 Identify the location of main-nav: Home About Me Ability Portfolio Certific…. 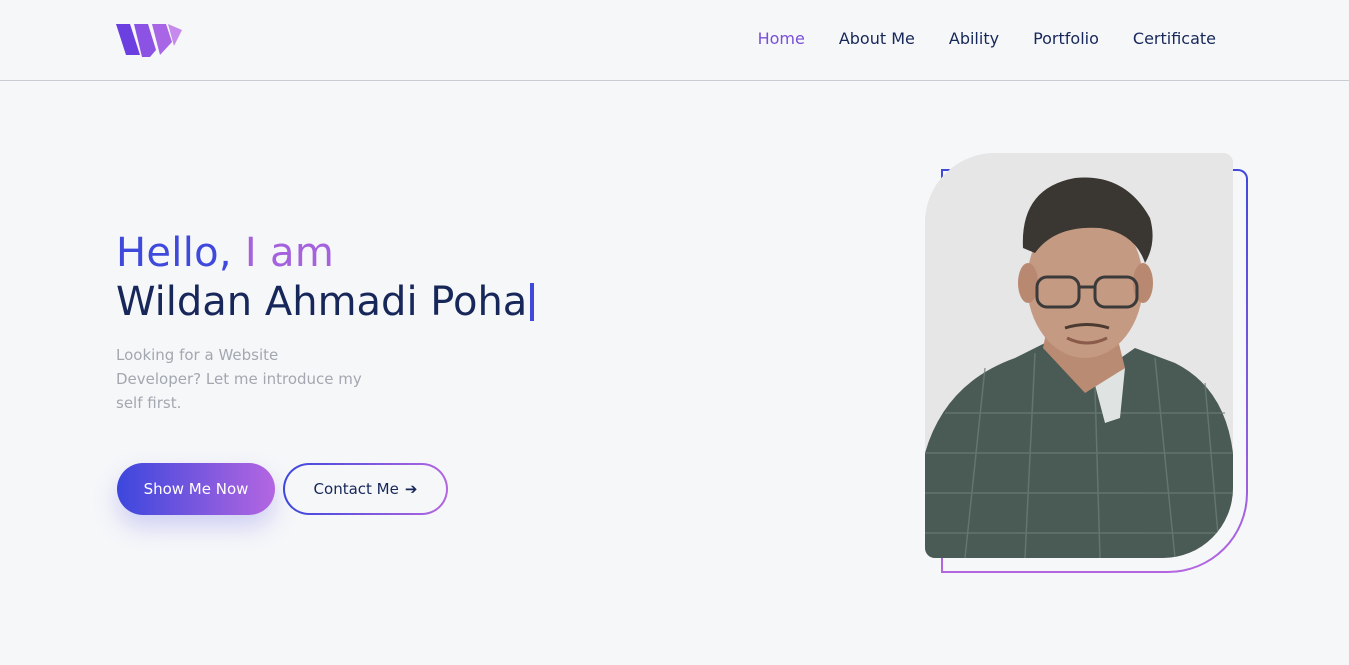
(987, 38).